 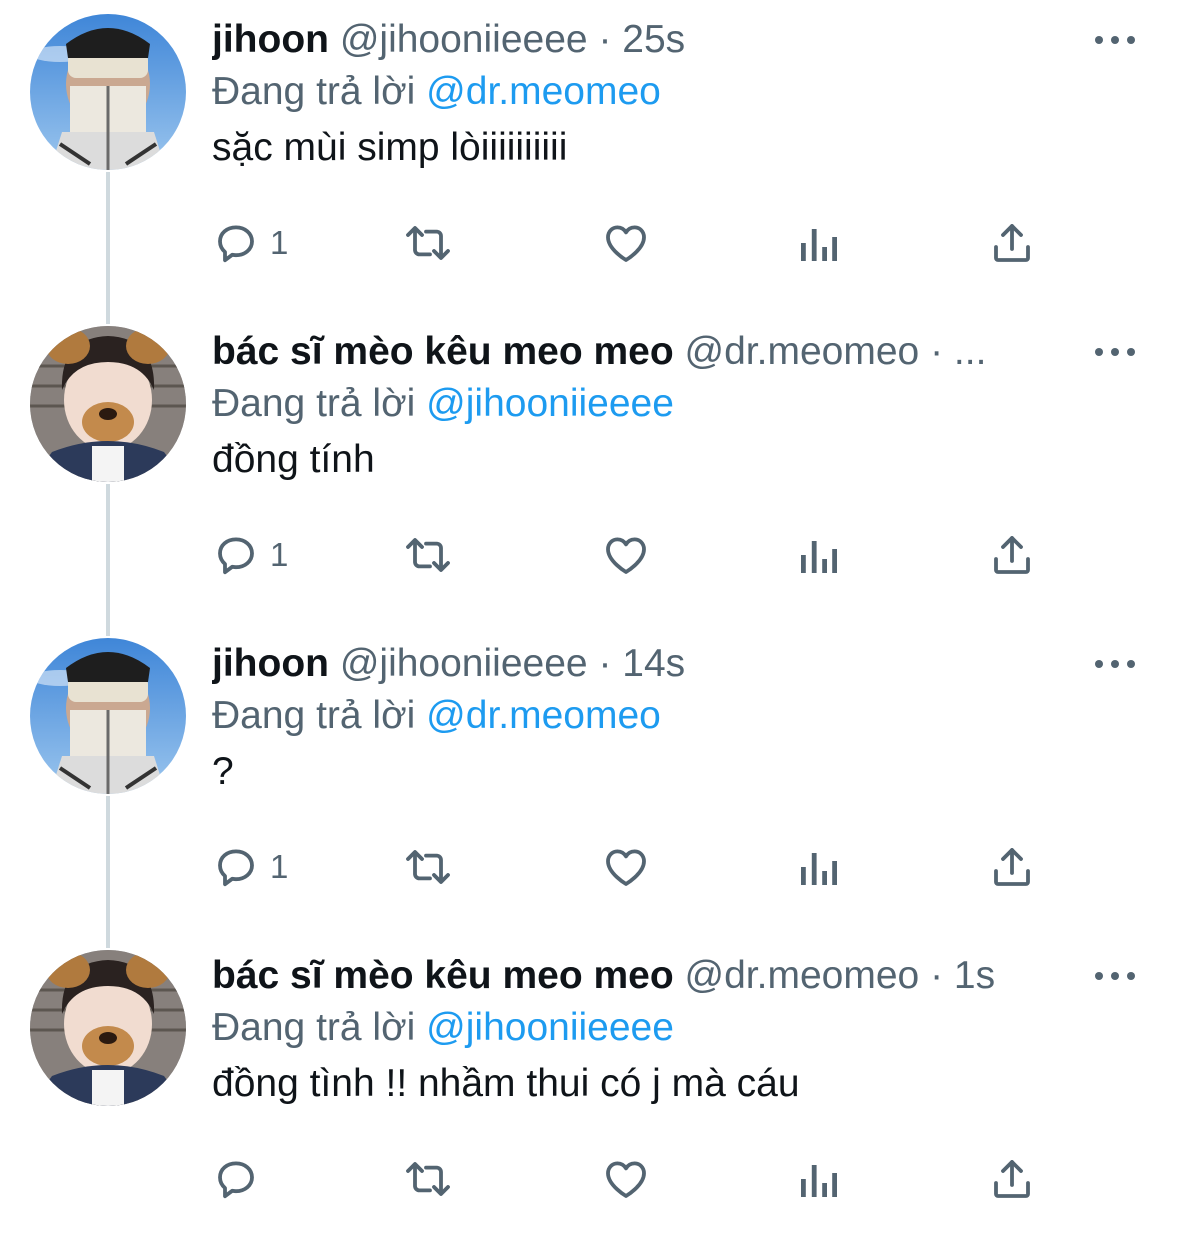 What do you see at coordinates (506, 1083) in the screenshot?
I see `tweet-text: đồng tình !! nhầm thui có j mà cáu` at bounding box center [506, 1083].